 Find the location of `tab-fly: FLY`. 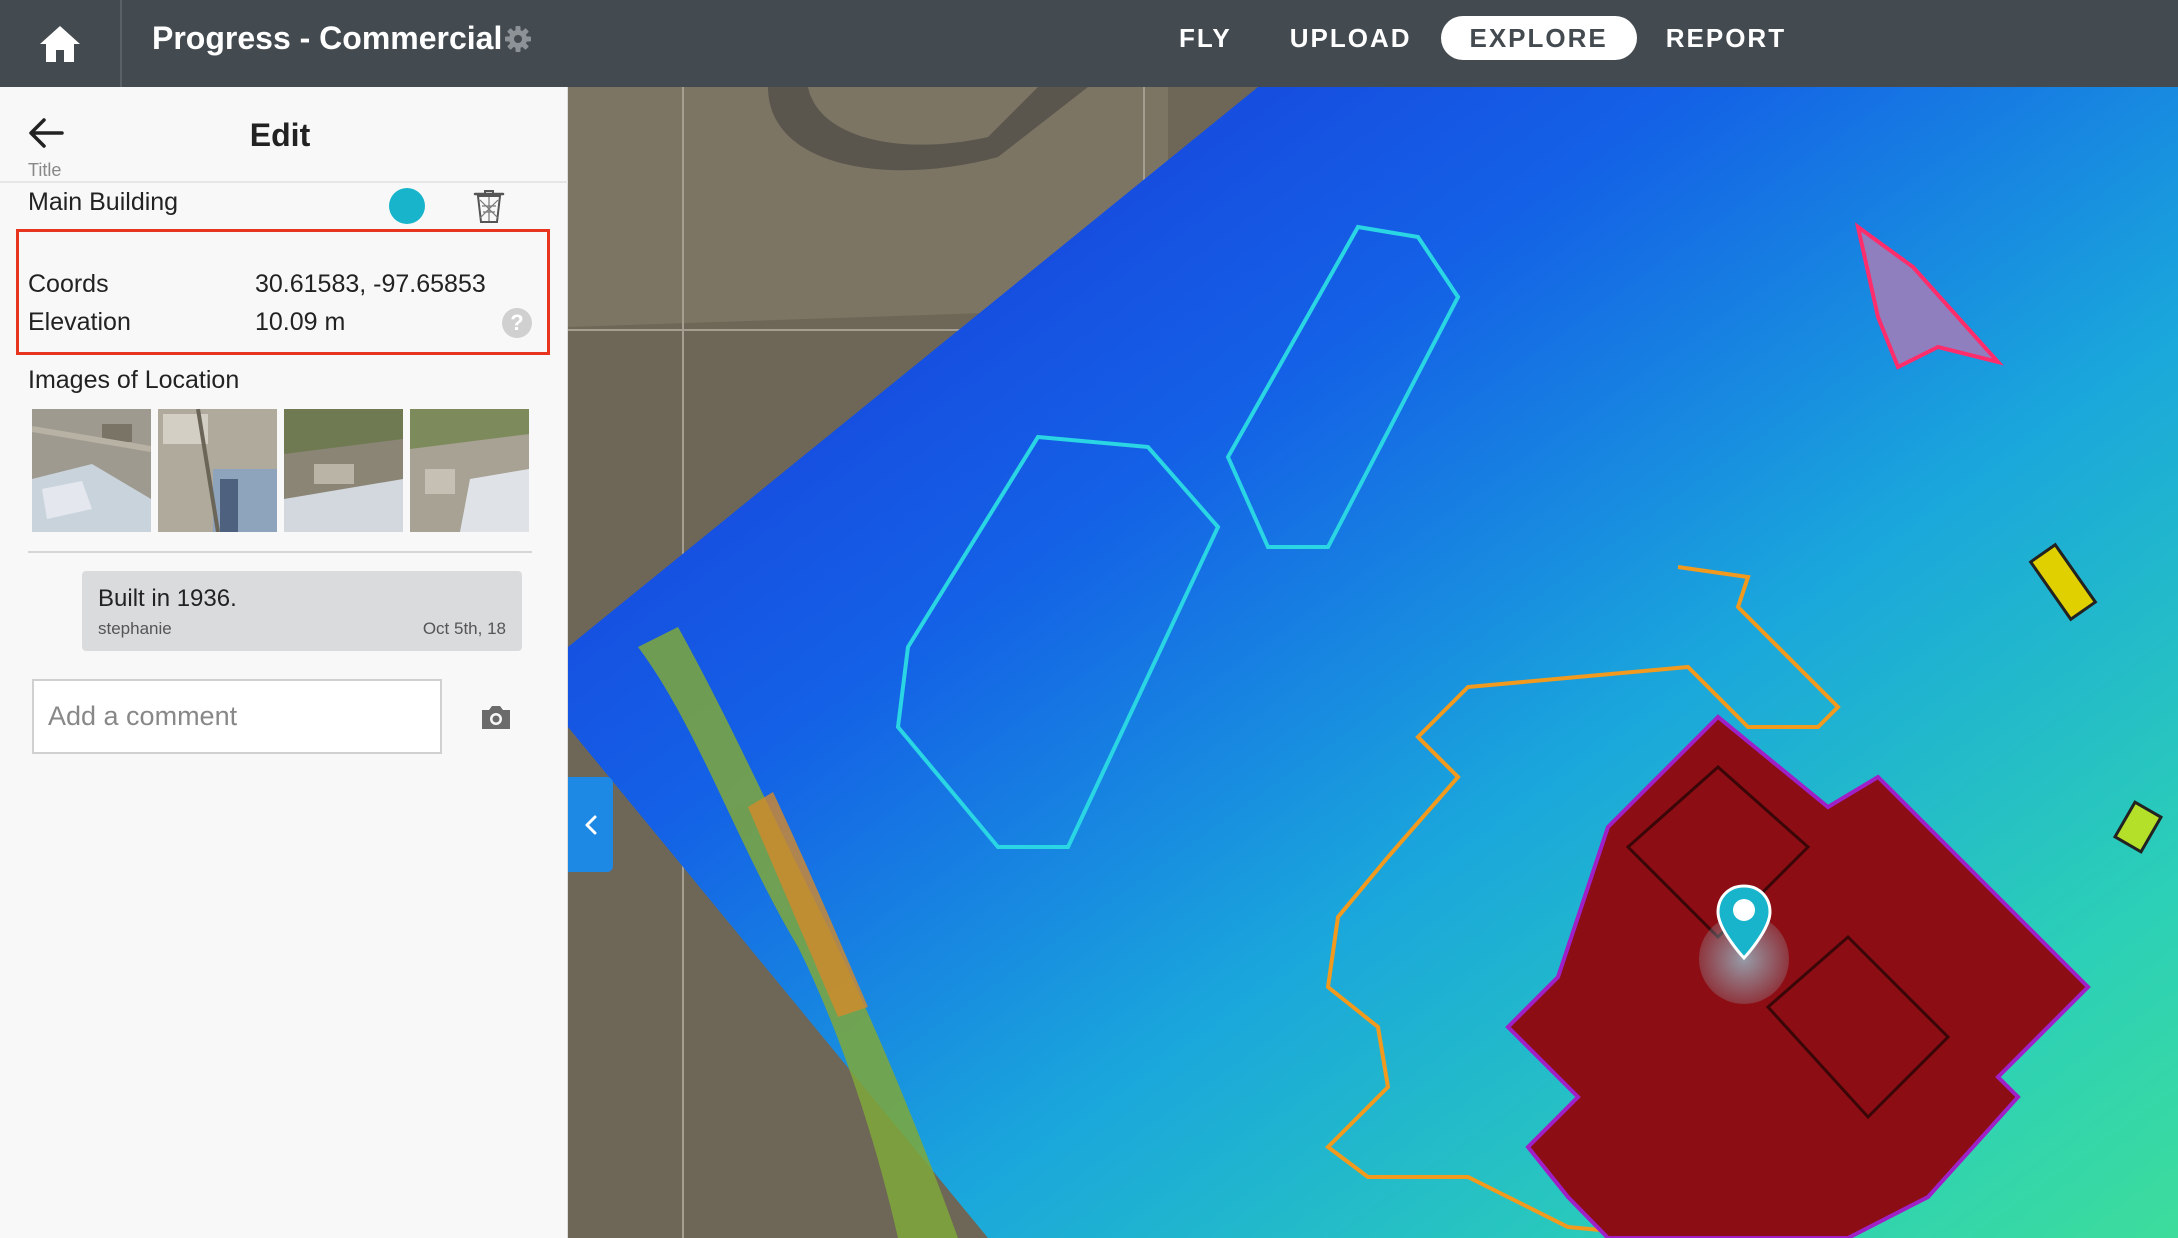

tab-fly: FLY is located at coordinates (1205, 38).